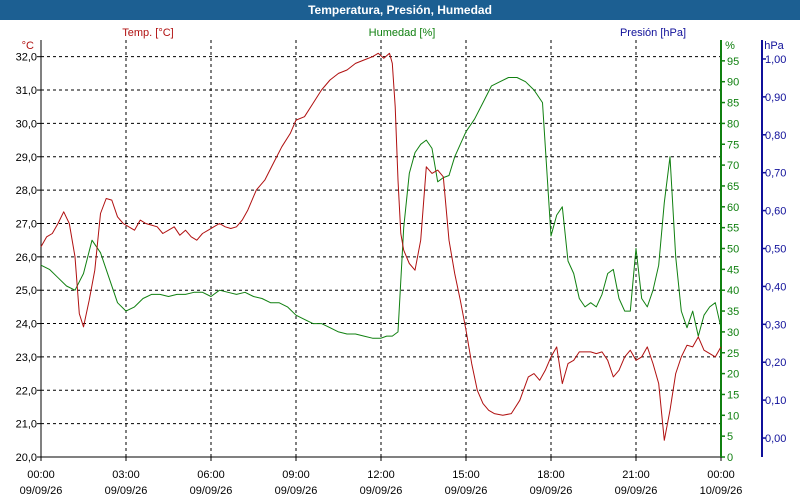  I want to click on humidity-tick-label: 30, so click(733, 333).